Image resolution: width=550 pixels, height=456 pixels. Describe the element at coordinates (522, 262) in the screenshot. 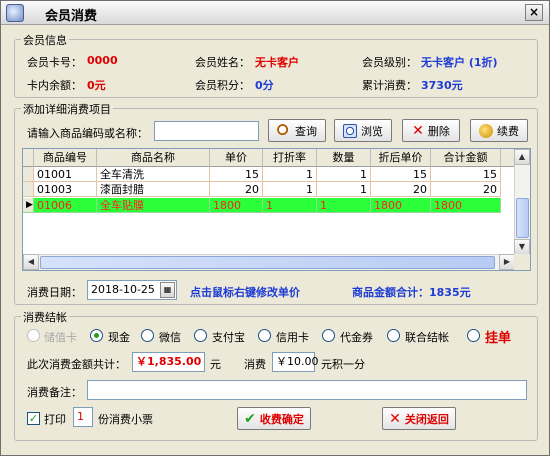

I see `scrollbar-corner` at that location.